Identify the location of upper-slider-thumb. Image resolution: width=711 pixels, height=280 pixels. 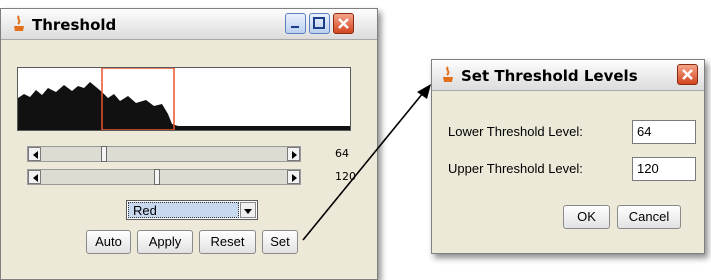
(157, 177).